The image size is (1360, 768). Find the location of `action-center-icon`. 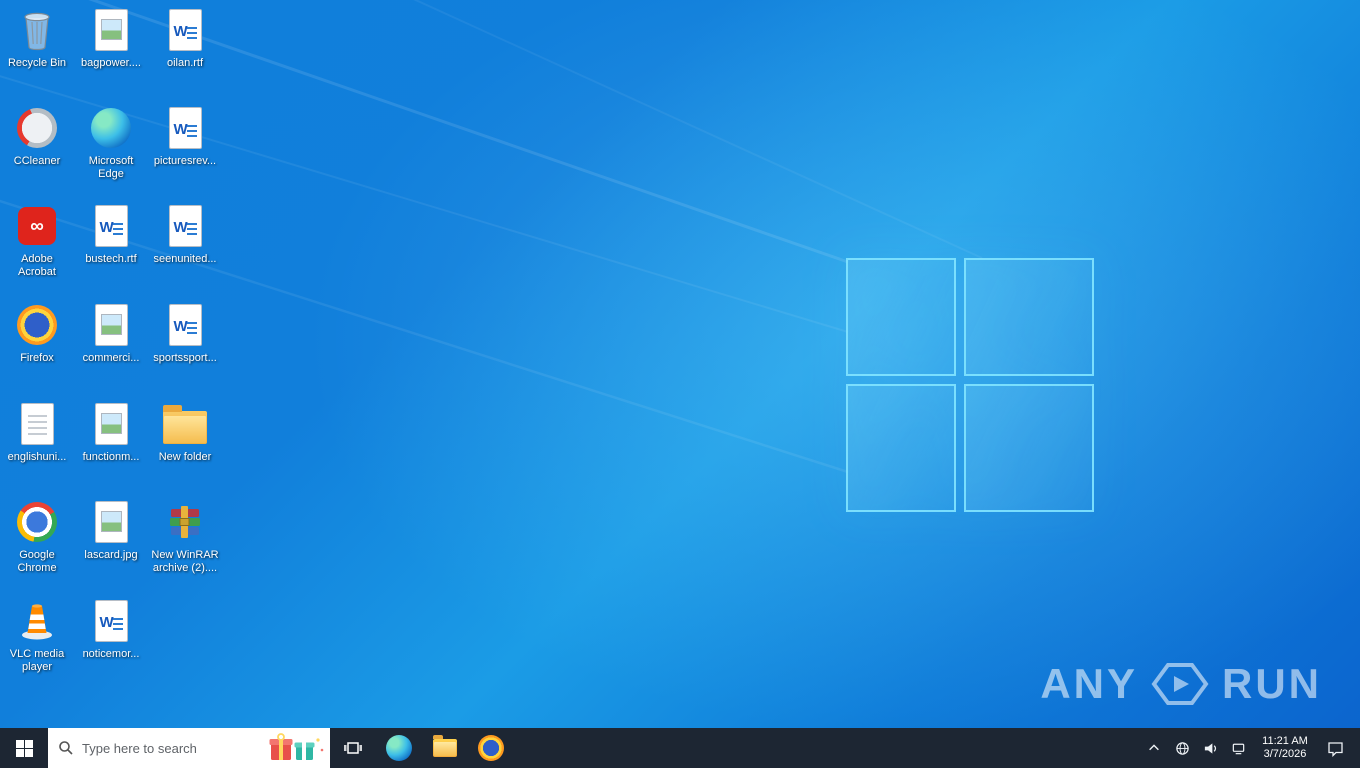

action-center-icon is located at coordinates (1335, 748).